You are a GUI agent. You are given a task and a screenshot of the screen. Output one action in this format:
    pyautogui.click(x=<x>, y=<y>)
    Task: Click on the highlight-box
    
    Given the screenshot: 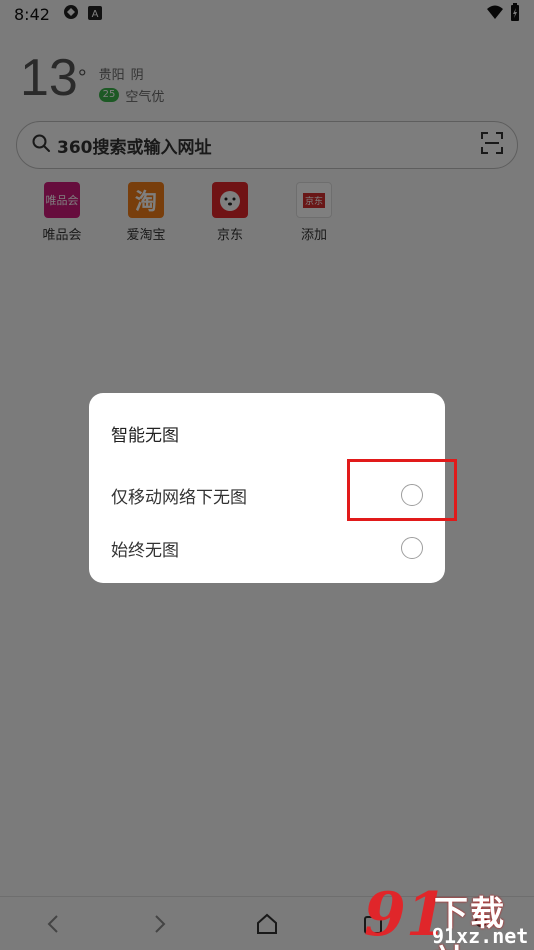 What is the action you would take?
    pyautogui.click(x=402, y=490)
    